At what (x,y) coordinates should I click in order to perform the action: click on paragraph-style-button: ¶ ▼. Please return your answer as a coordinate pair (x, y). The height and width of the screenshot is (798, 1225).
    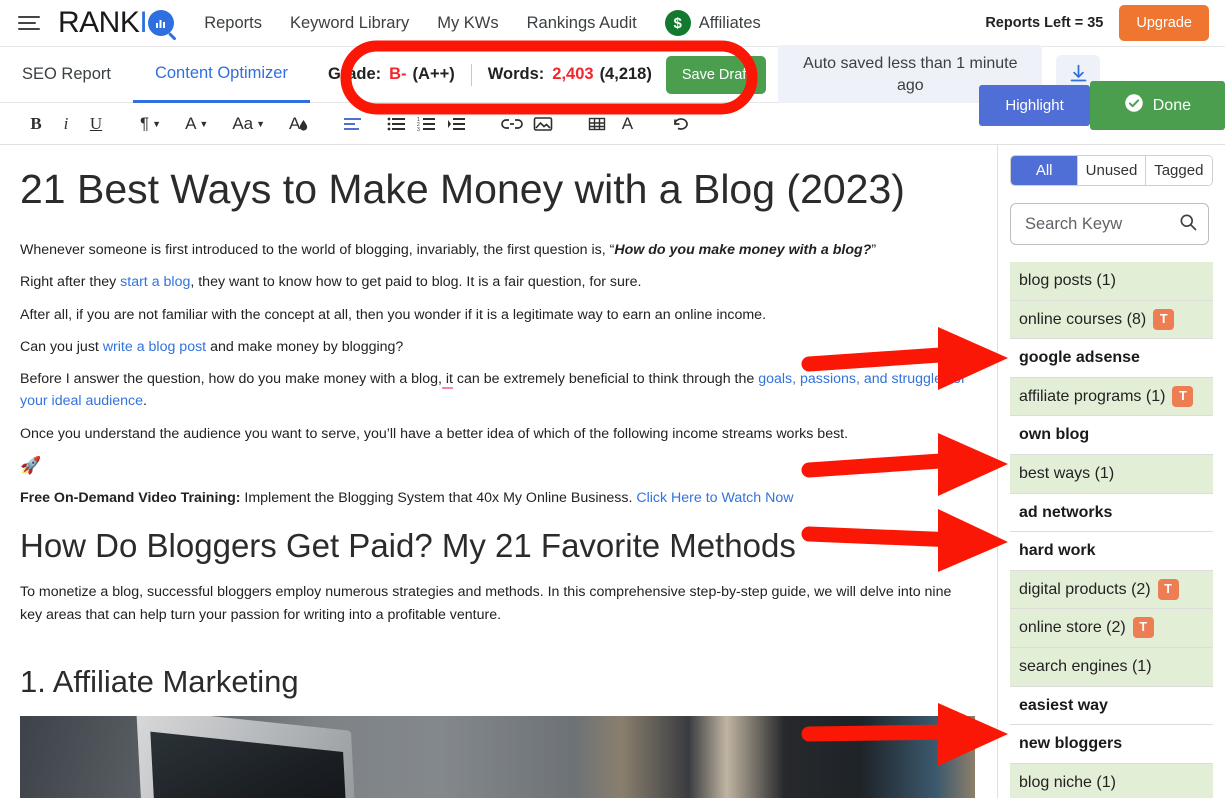
    Looking at the image, I should click on (150, 124).